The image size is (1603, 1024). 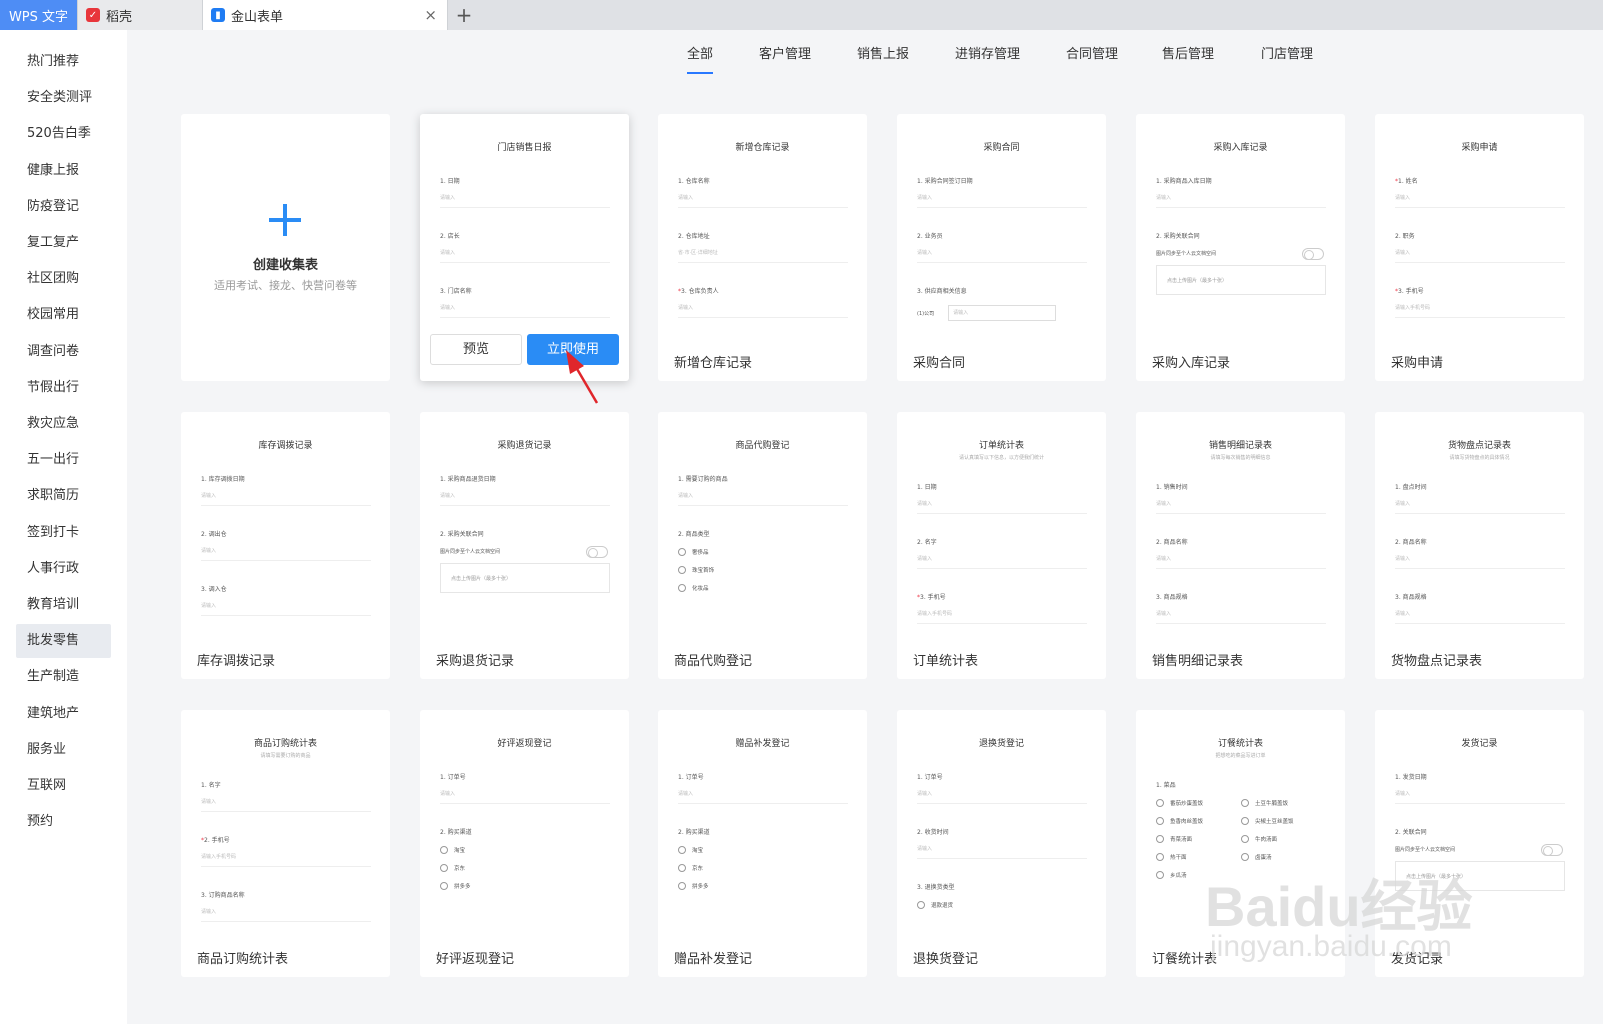 I want to click on category-tab: 合同管理, so click(x=1092, y=60).